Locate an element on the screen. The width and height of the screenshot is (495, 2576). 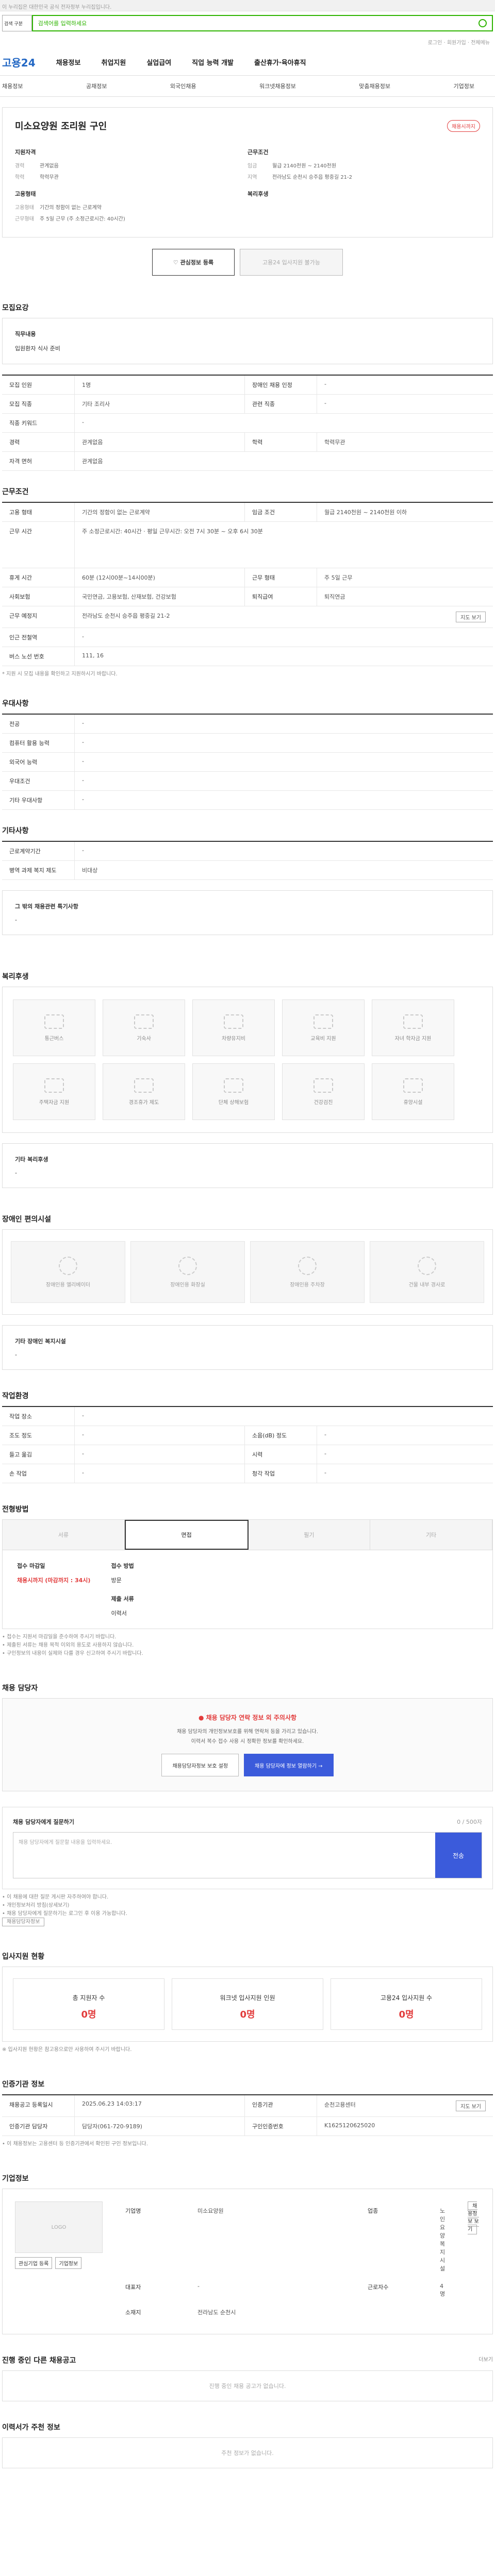
row-value: K1625120625020 is located at coordinates (405, 2126).